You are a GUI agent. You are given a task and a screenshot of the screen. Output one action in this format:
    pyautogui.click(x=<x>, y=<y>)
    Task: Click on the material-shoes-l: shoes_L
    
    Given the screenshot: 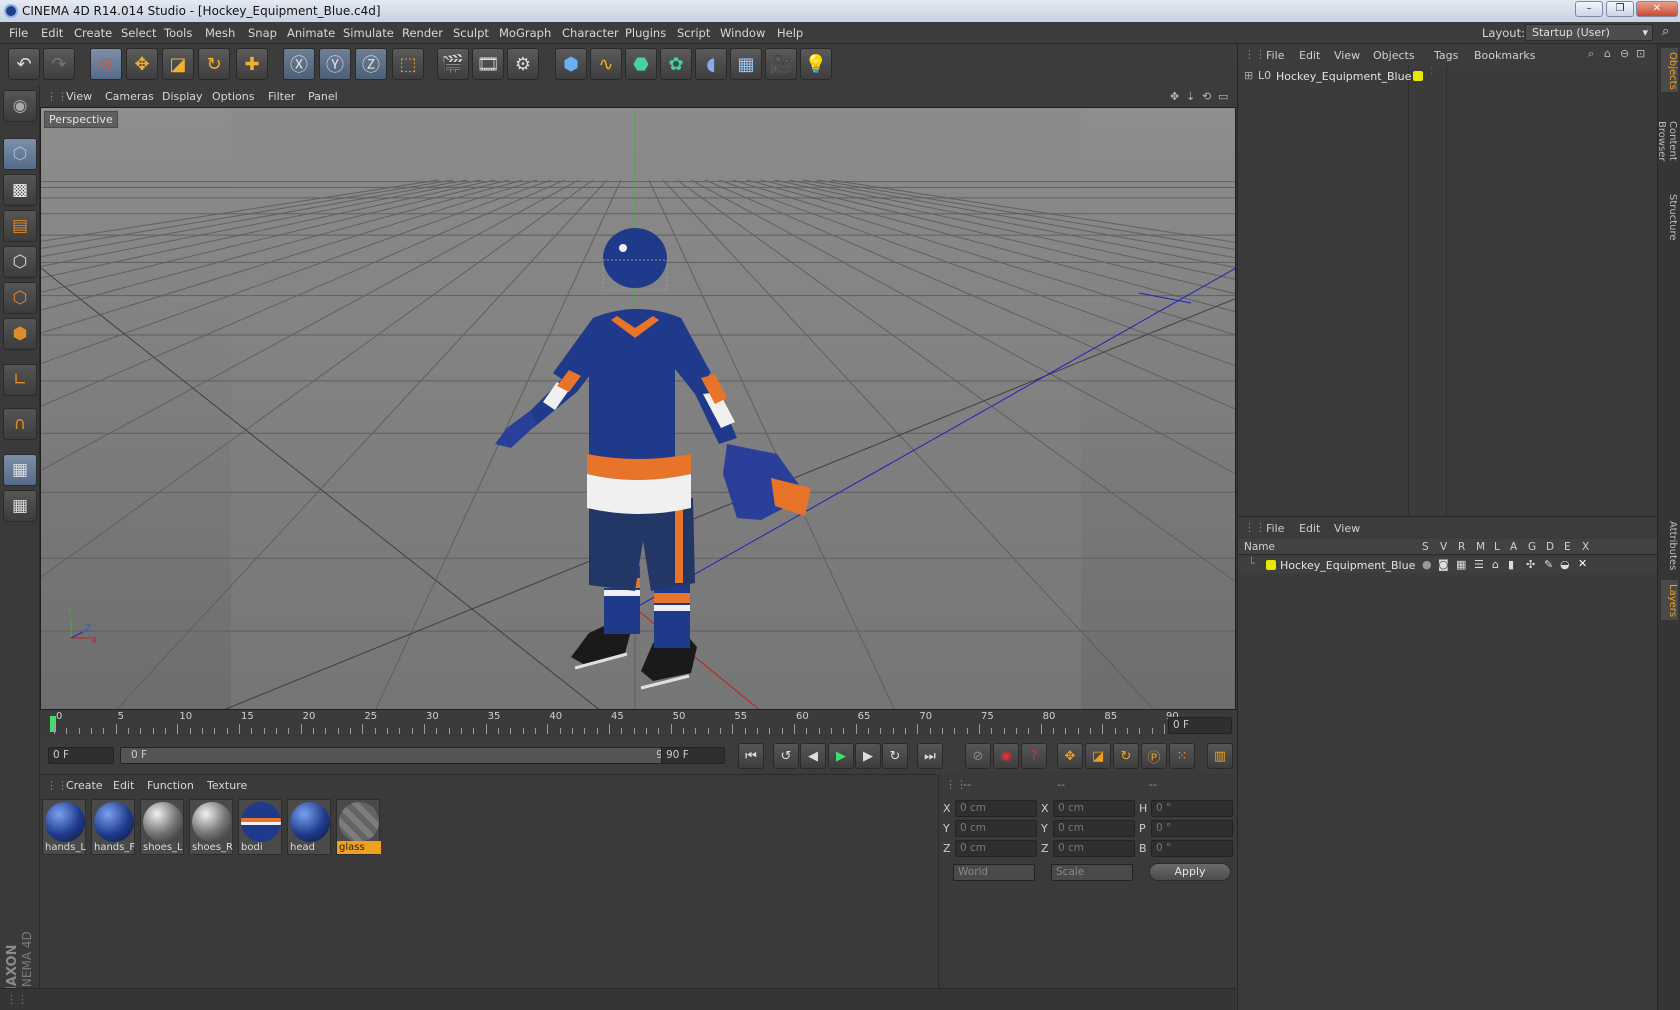 What is the action you would take?
    pyautogui.click(x=162, y=827)
    